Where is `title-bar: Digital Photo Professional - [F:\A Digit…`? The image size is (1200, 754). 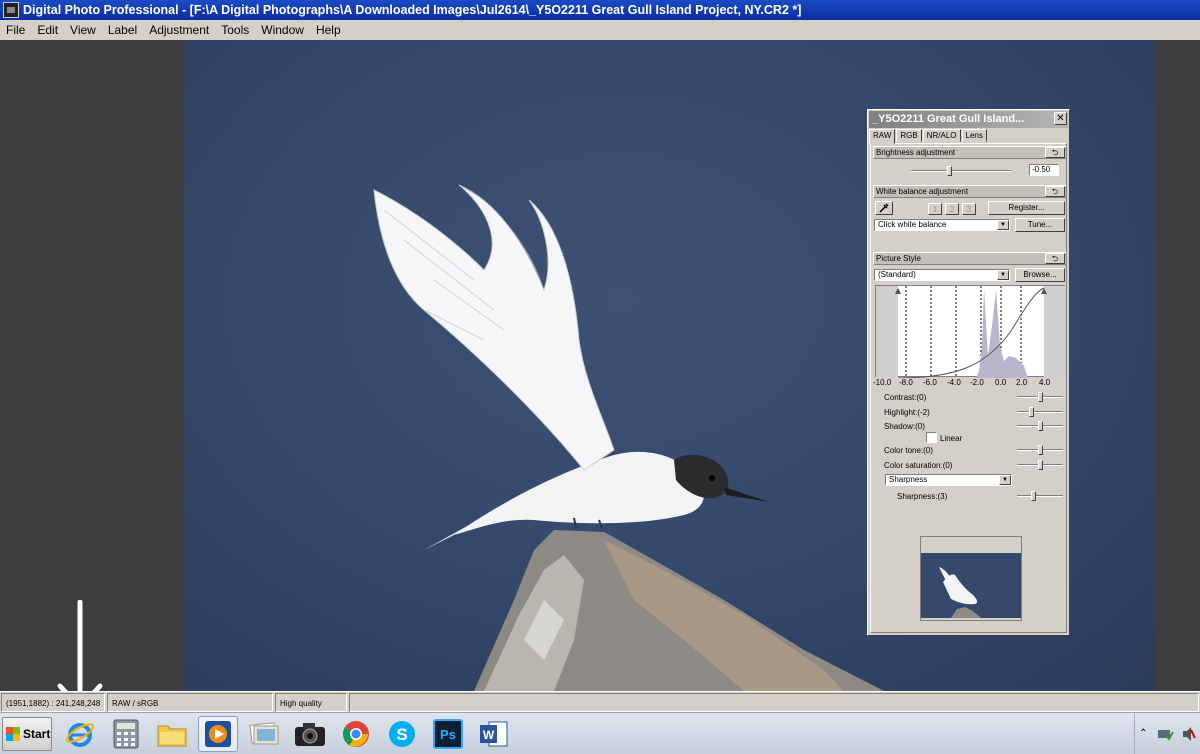 title-bar: Digital Photo Professional - [F:\A Digit… is located at coordinates (600, 10).